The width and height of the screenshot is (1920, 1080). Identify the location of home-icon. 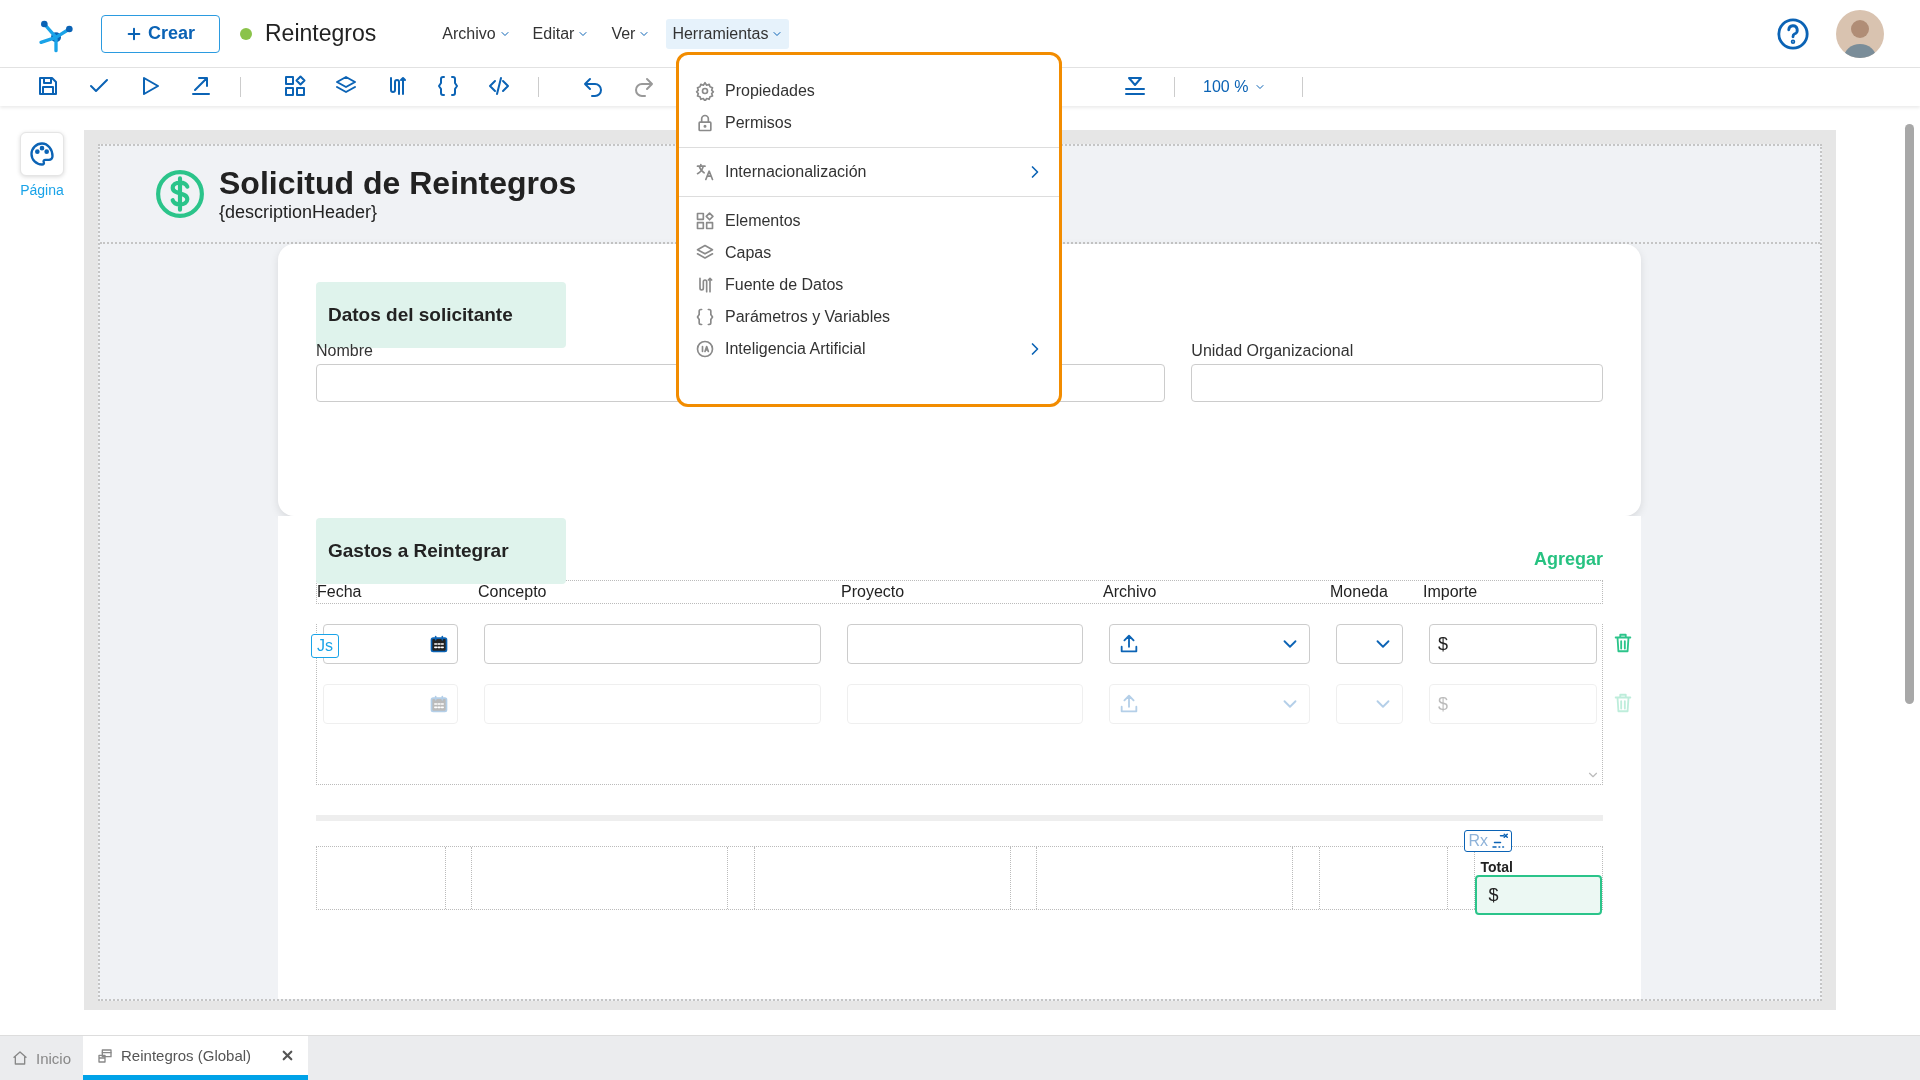
(20, 1058).